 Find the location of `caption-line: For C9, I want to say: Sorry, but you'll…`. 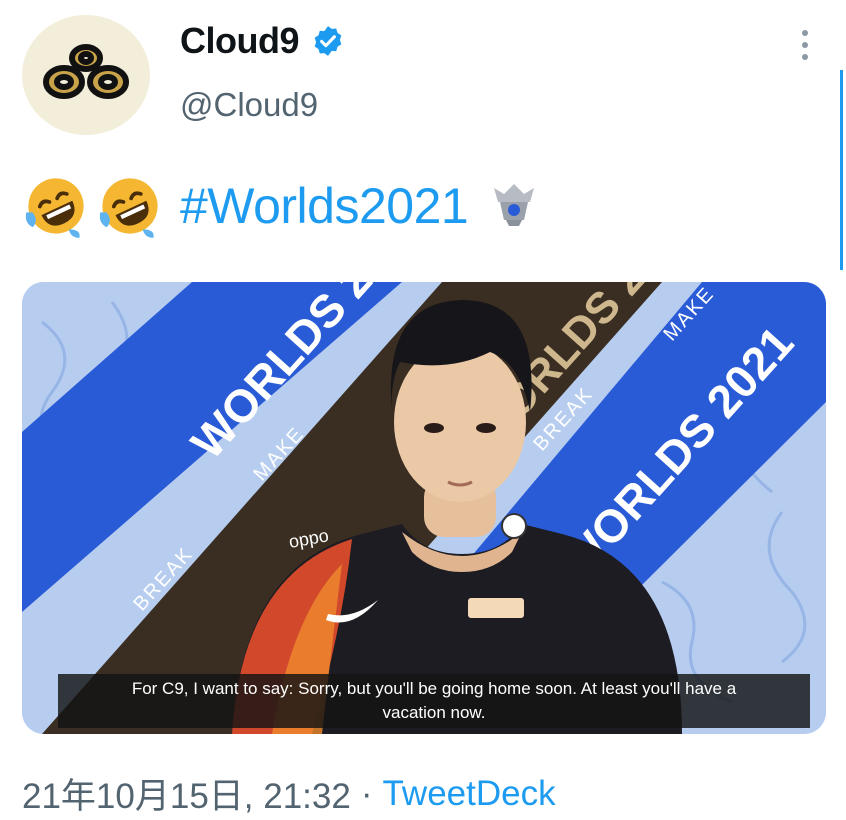

caption-line: For C9, I want to say: Sorry, but you'll… is located at coordinates (434, 688).